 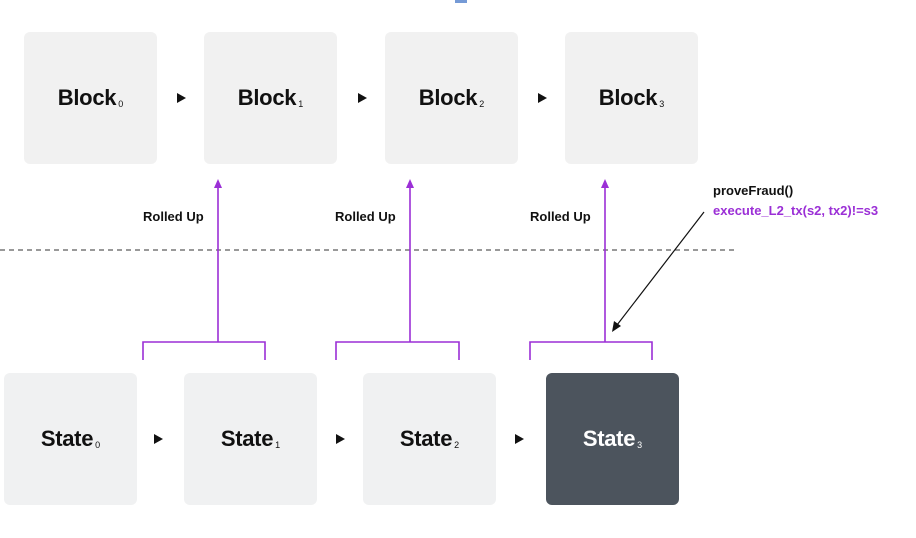 I want to click on state-1-box: State 1, so click(x=250, y=439).